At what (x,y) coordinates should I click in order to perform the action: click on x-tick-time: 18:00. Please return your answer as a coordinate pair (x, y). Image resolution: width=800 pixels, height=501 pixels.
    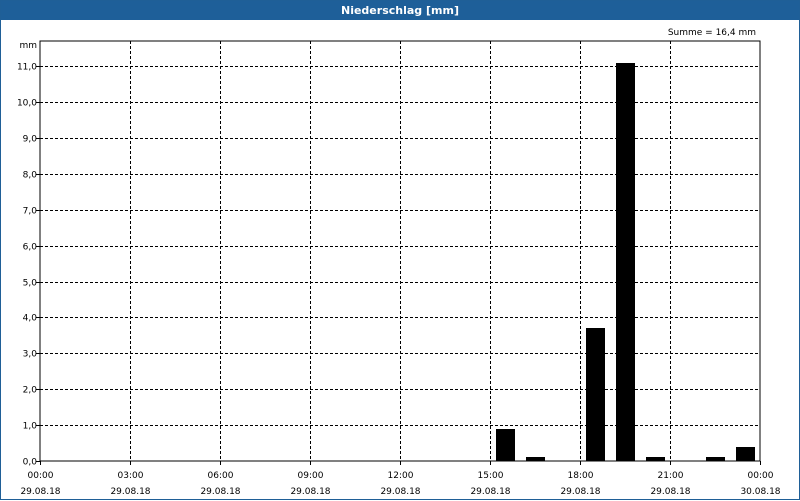
    Looking at the image, I should click on (581, 476).